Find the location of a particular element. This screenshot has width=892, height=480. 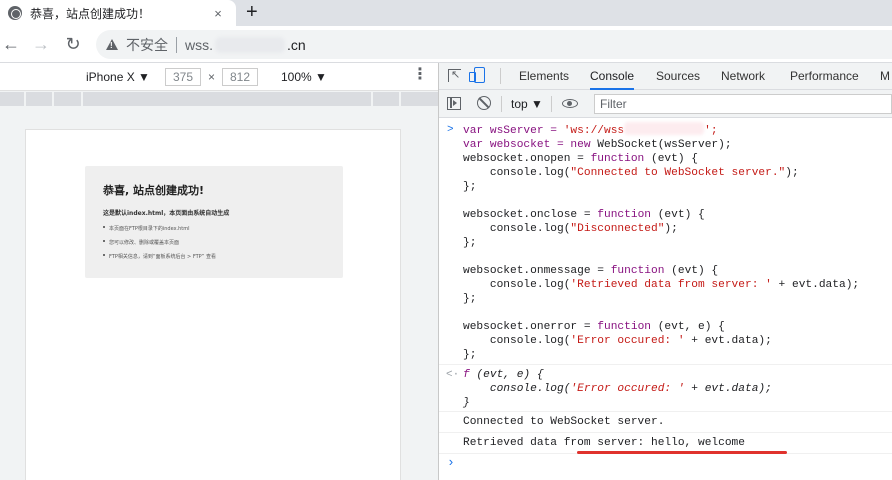

code-string: "Connected to WebSocket server." is located at coordinates (678, 173).